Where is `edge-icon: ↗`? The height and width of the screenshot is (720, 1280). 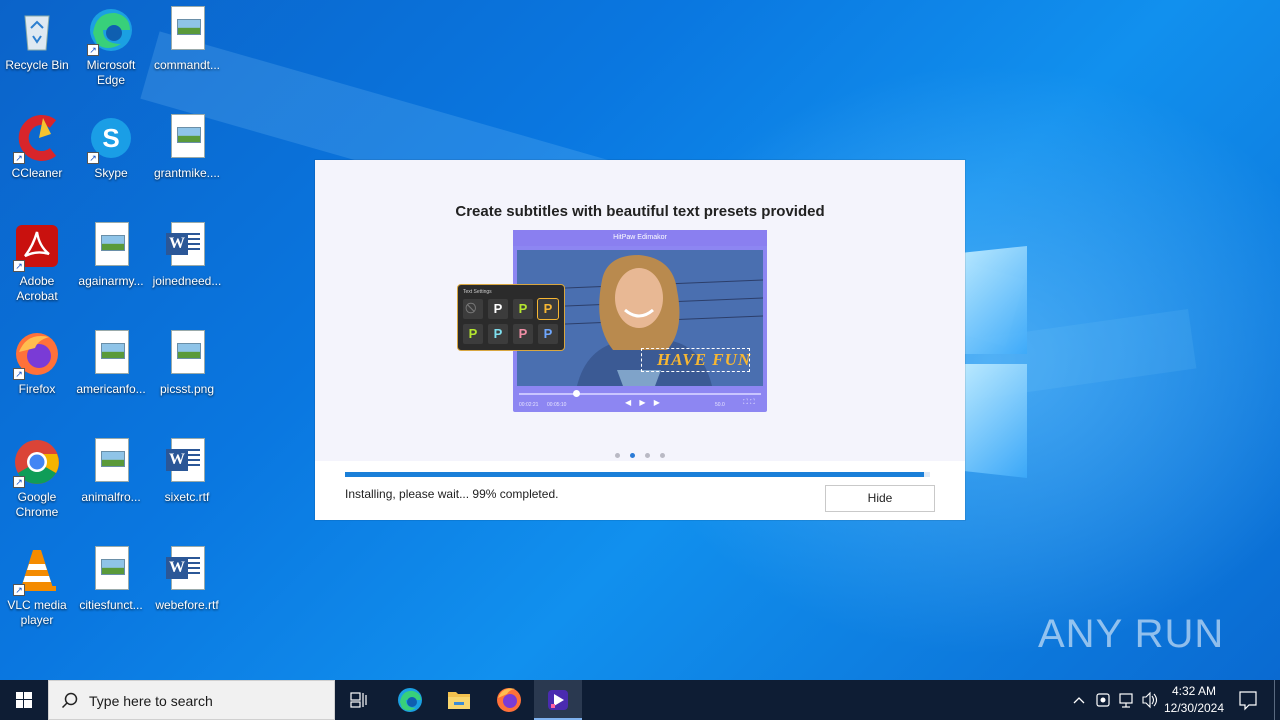
edge-icon: ↗ is located at coordinates (111, 31).